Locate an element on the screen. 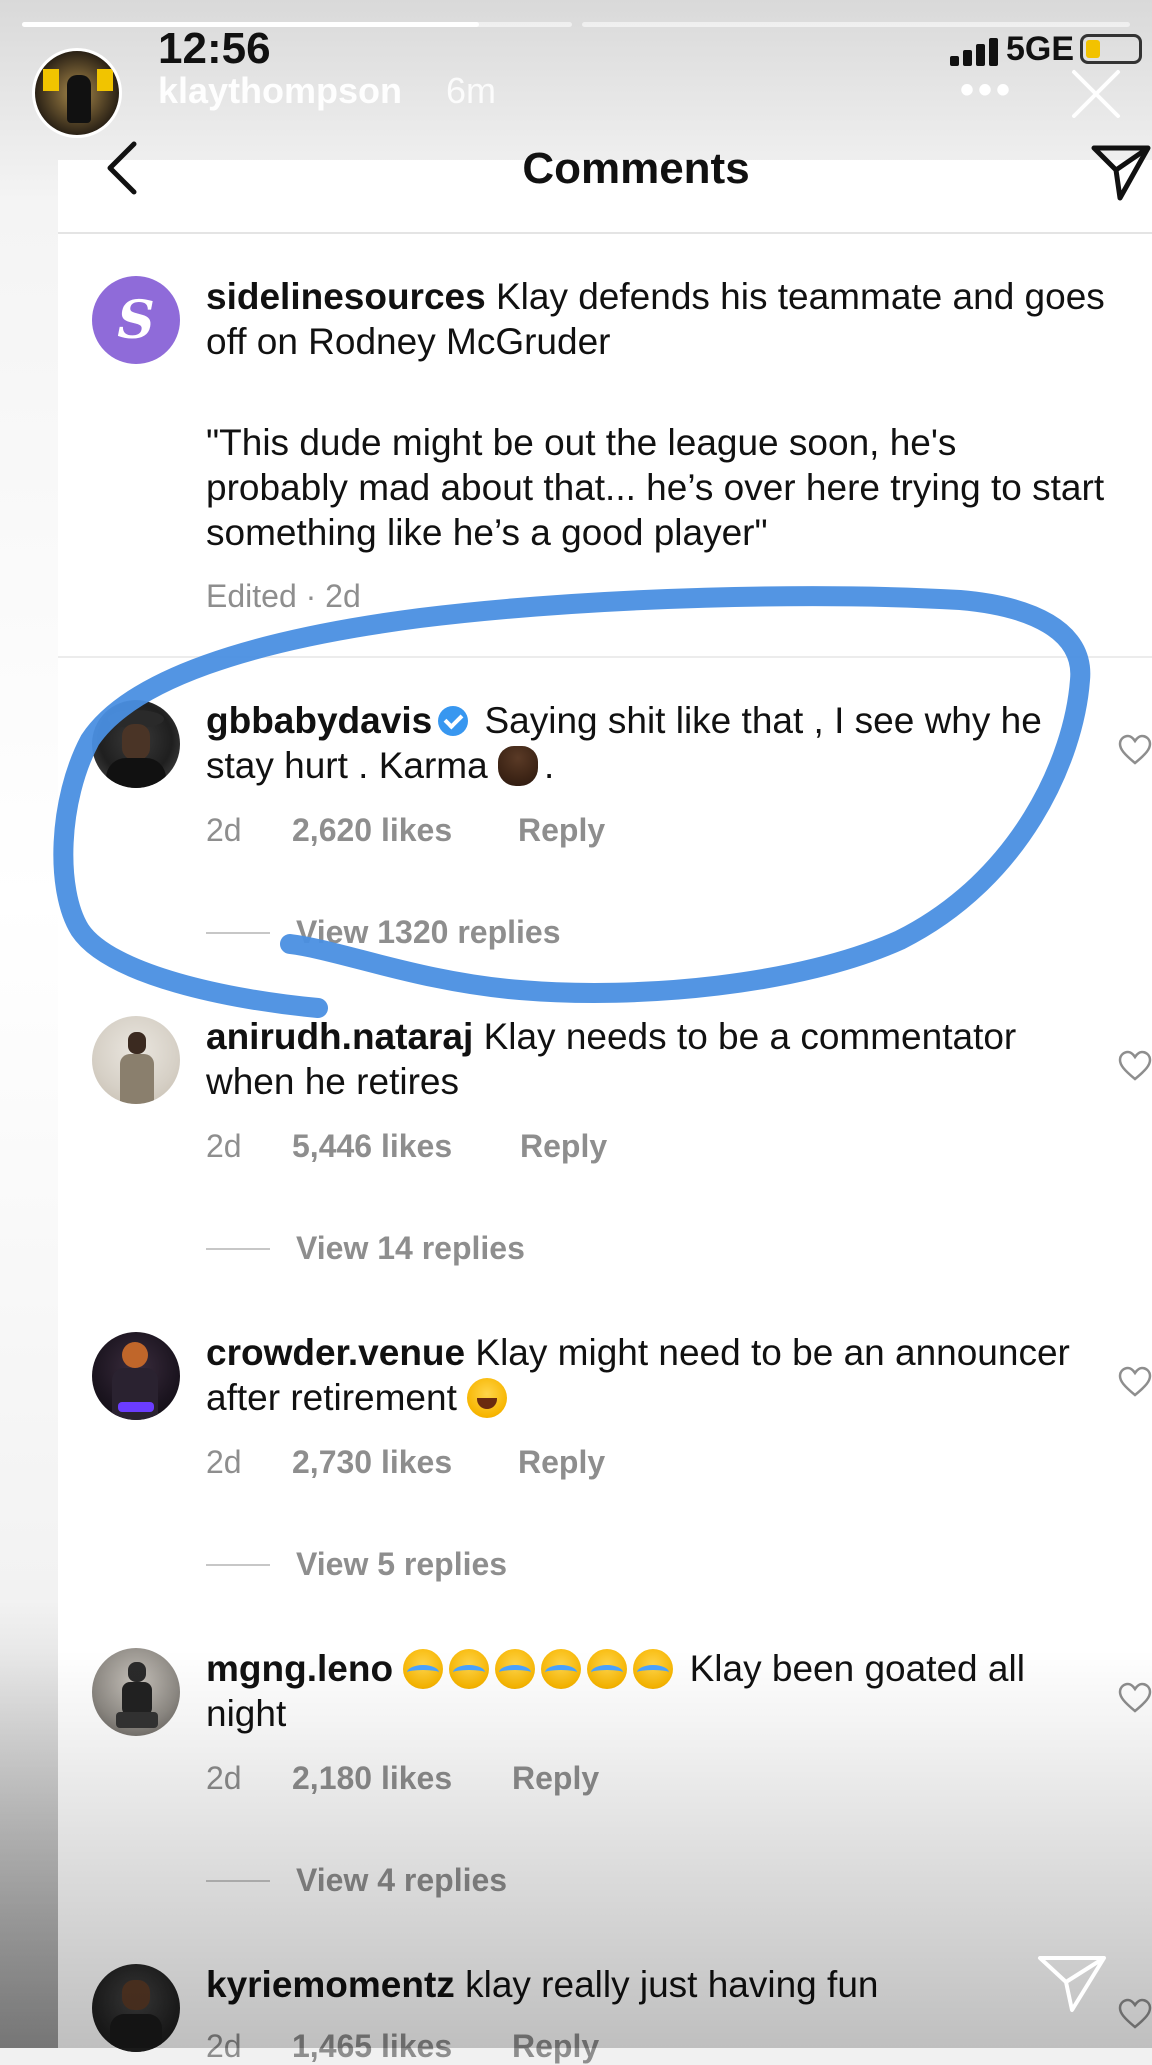  likes-count: 2,180 likes is located at coordinates (372, 1778).